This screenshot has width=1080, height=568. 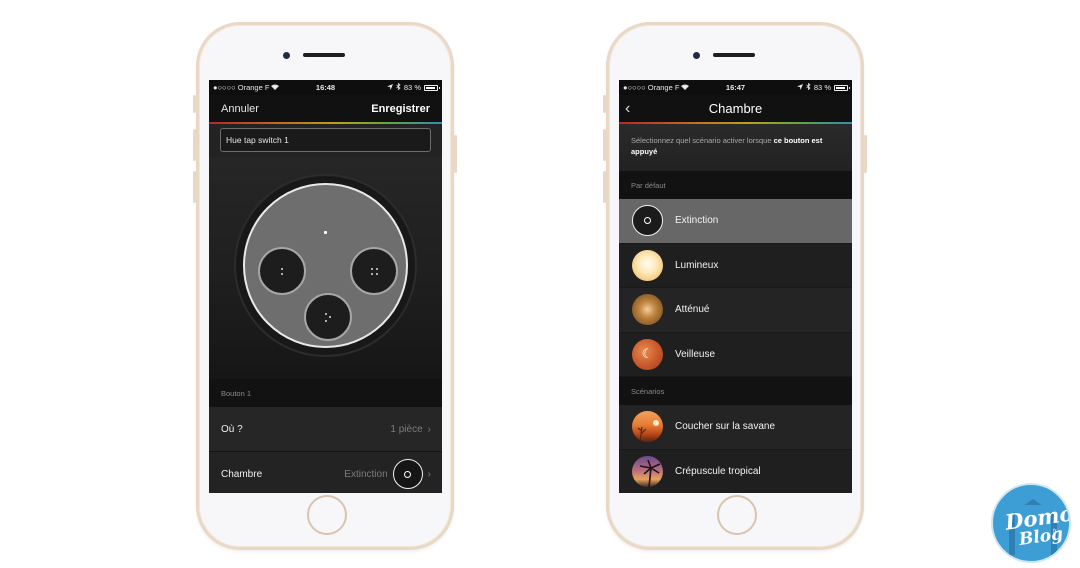 I want to click on row-label: Chambre, so click(x=242, y=474).